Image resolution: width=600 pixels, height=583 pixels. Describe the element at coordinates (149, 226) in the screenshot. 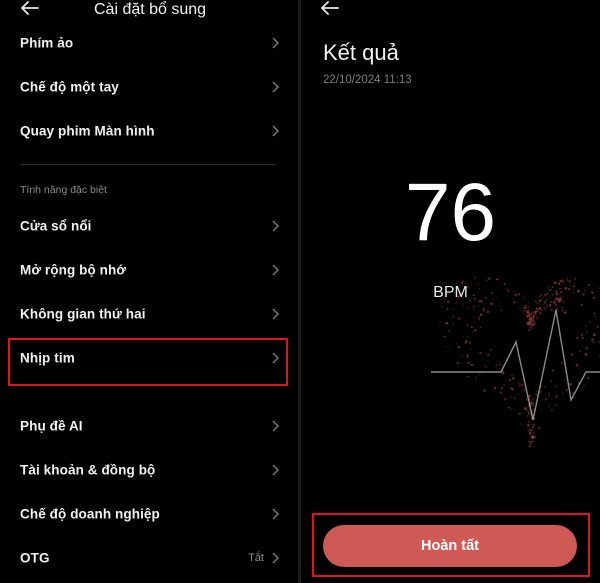

I see `settings-item-floating-window: Cửa sổ nổi` at that location.